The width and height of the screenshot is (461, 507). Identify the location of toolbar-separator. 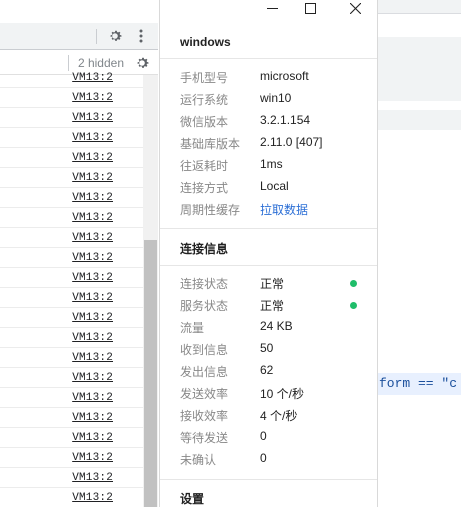
(96, 36).